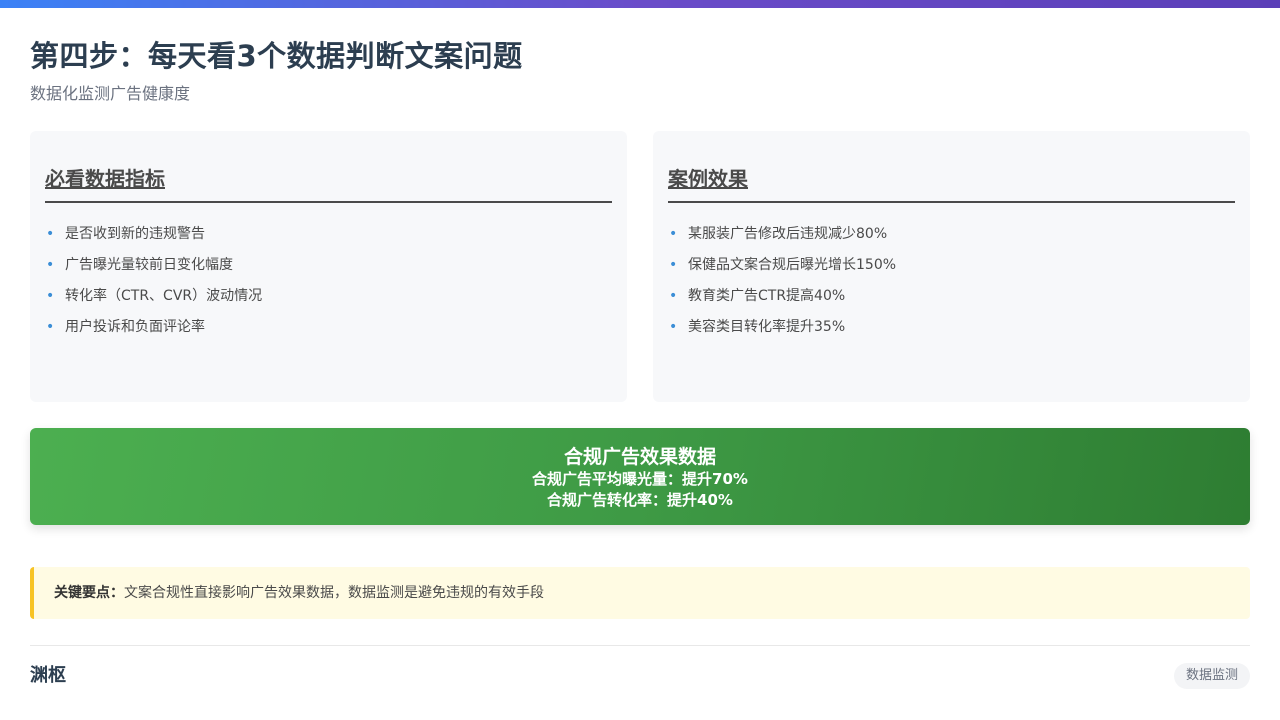  Describe the element at coordinates (640, 4) in the screenshot. I see `top-gradient-bar` at that location.